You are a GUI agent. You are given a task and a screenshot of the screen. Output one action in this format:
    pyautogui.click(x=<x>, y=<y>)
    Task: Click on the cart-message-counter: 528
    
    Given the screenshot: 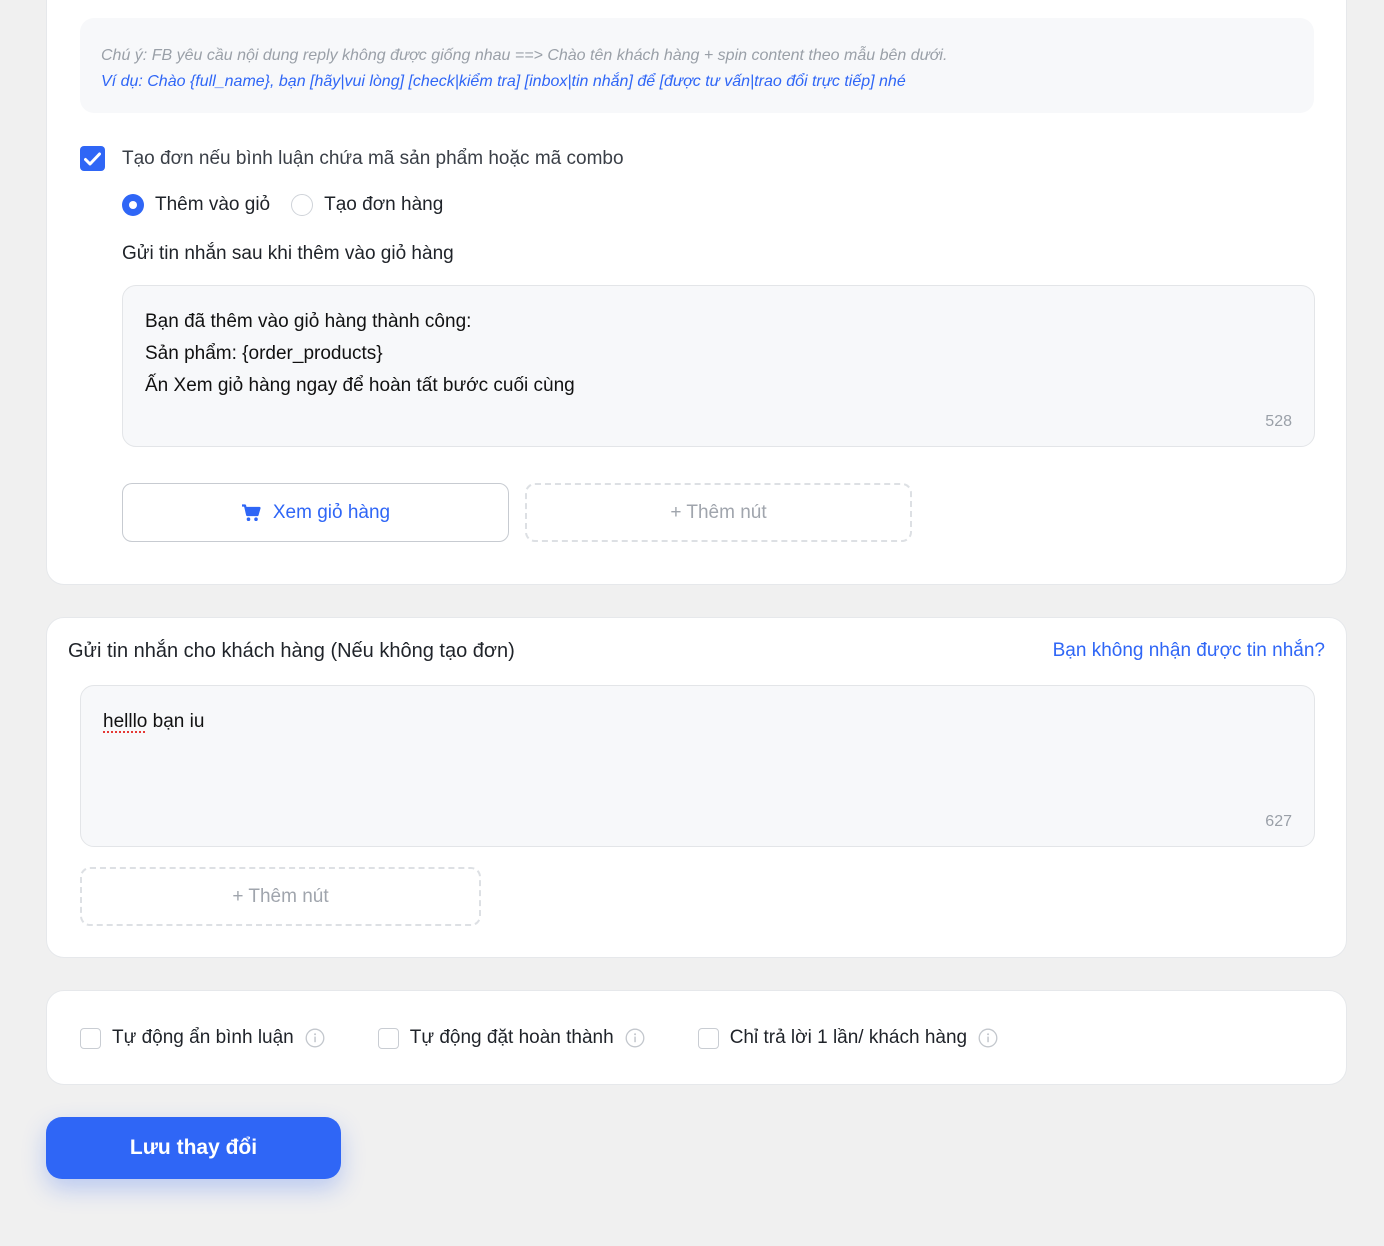 What is the action you would take?
    pyautogui.click(x=1278, y=421)
    